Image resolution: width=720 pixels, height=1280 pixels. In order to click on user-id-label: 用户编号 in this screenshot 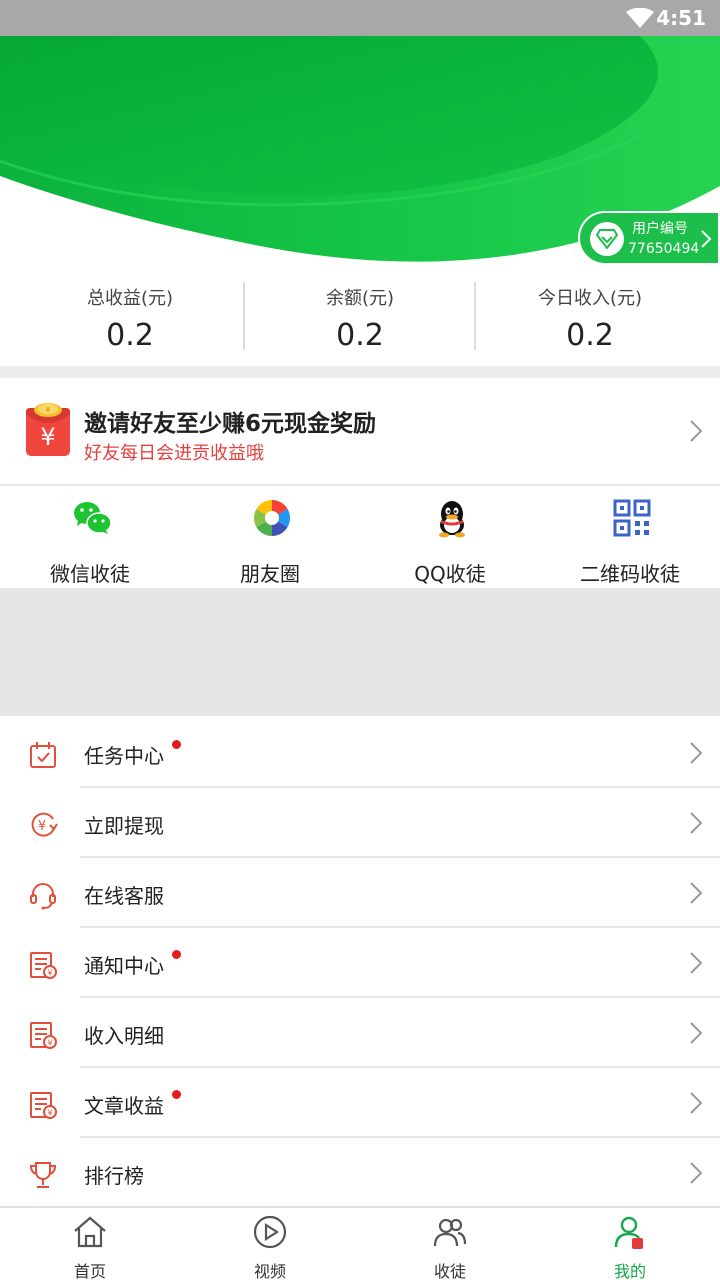, I will do `click(660, 229)`.